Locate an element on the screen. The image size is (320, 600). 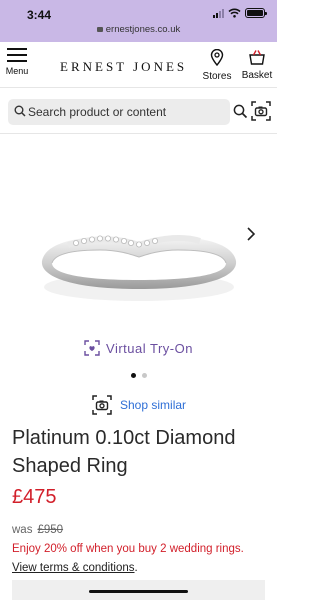
basket-label: Basket is located at coordinates (257, 75).